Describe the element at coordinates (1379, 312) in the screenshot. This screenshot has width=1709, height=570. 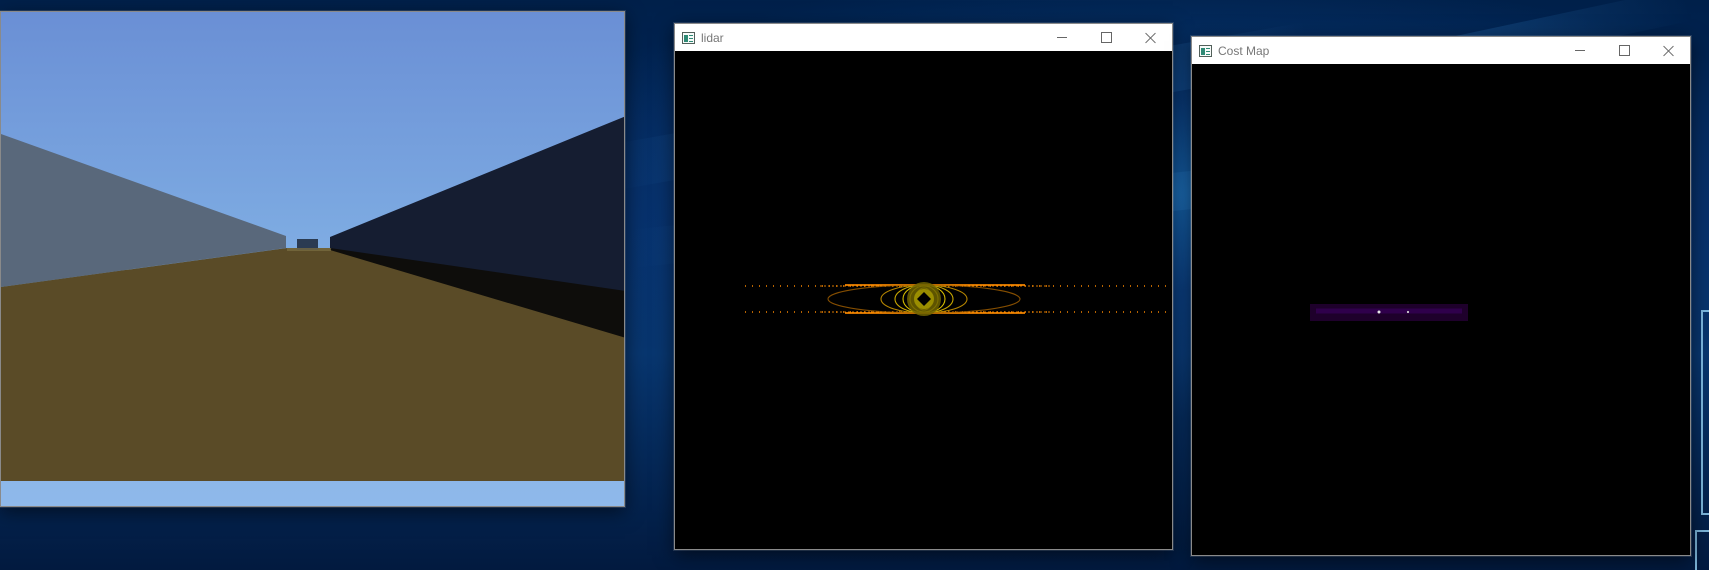
I see `vehicle-marker-icon` at that location.